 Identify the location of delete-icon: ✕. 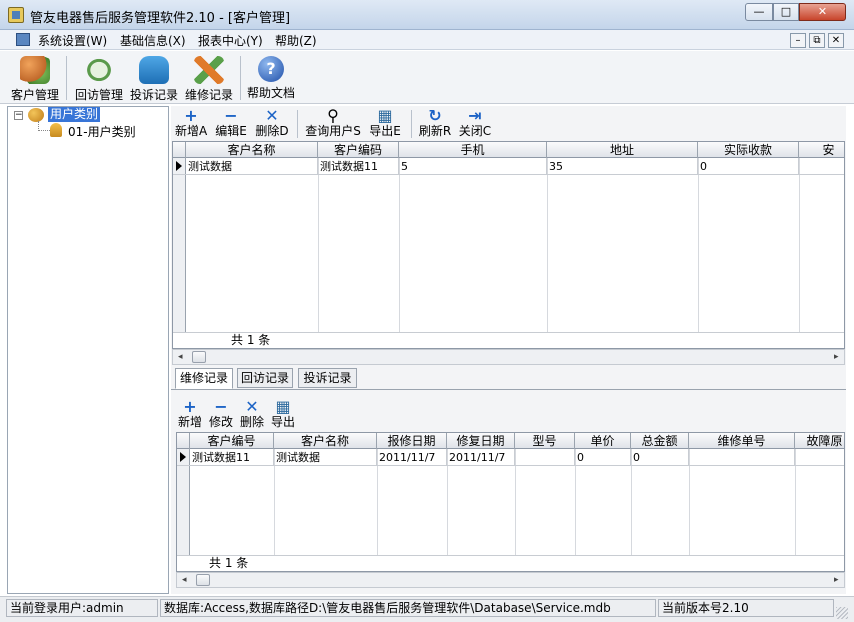
(252, 406).